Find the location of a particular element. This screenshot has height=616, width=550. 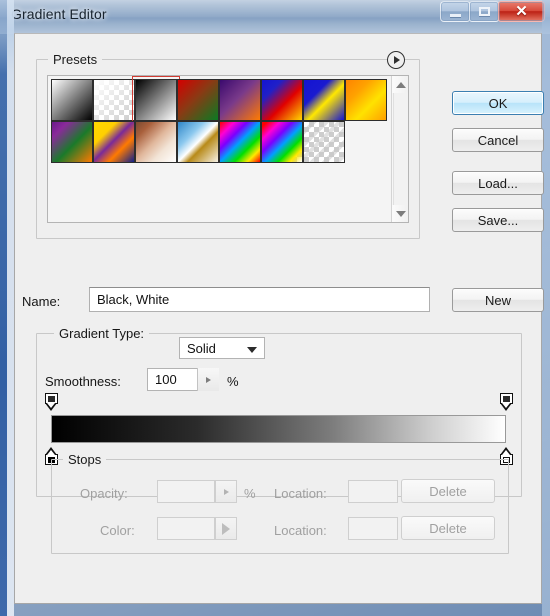

maximize-icon is located at coordinates (484, 11).